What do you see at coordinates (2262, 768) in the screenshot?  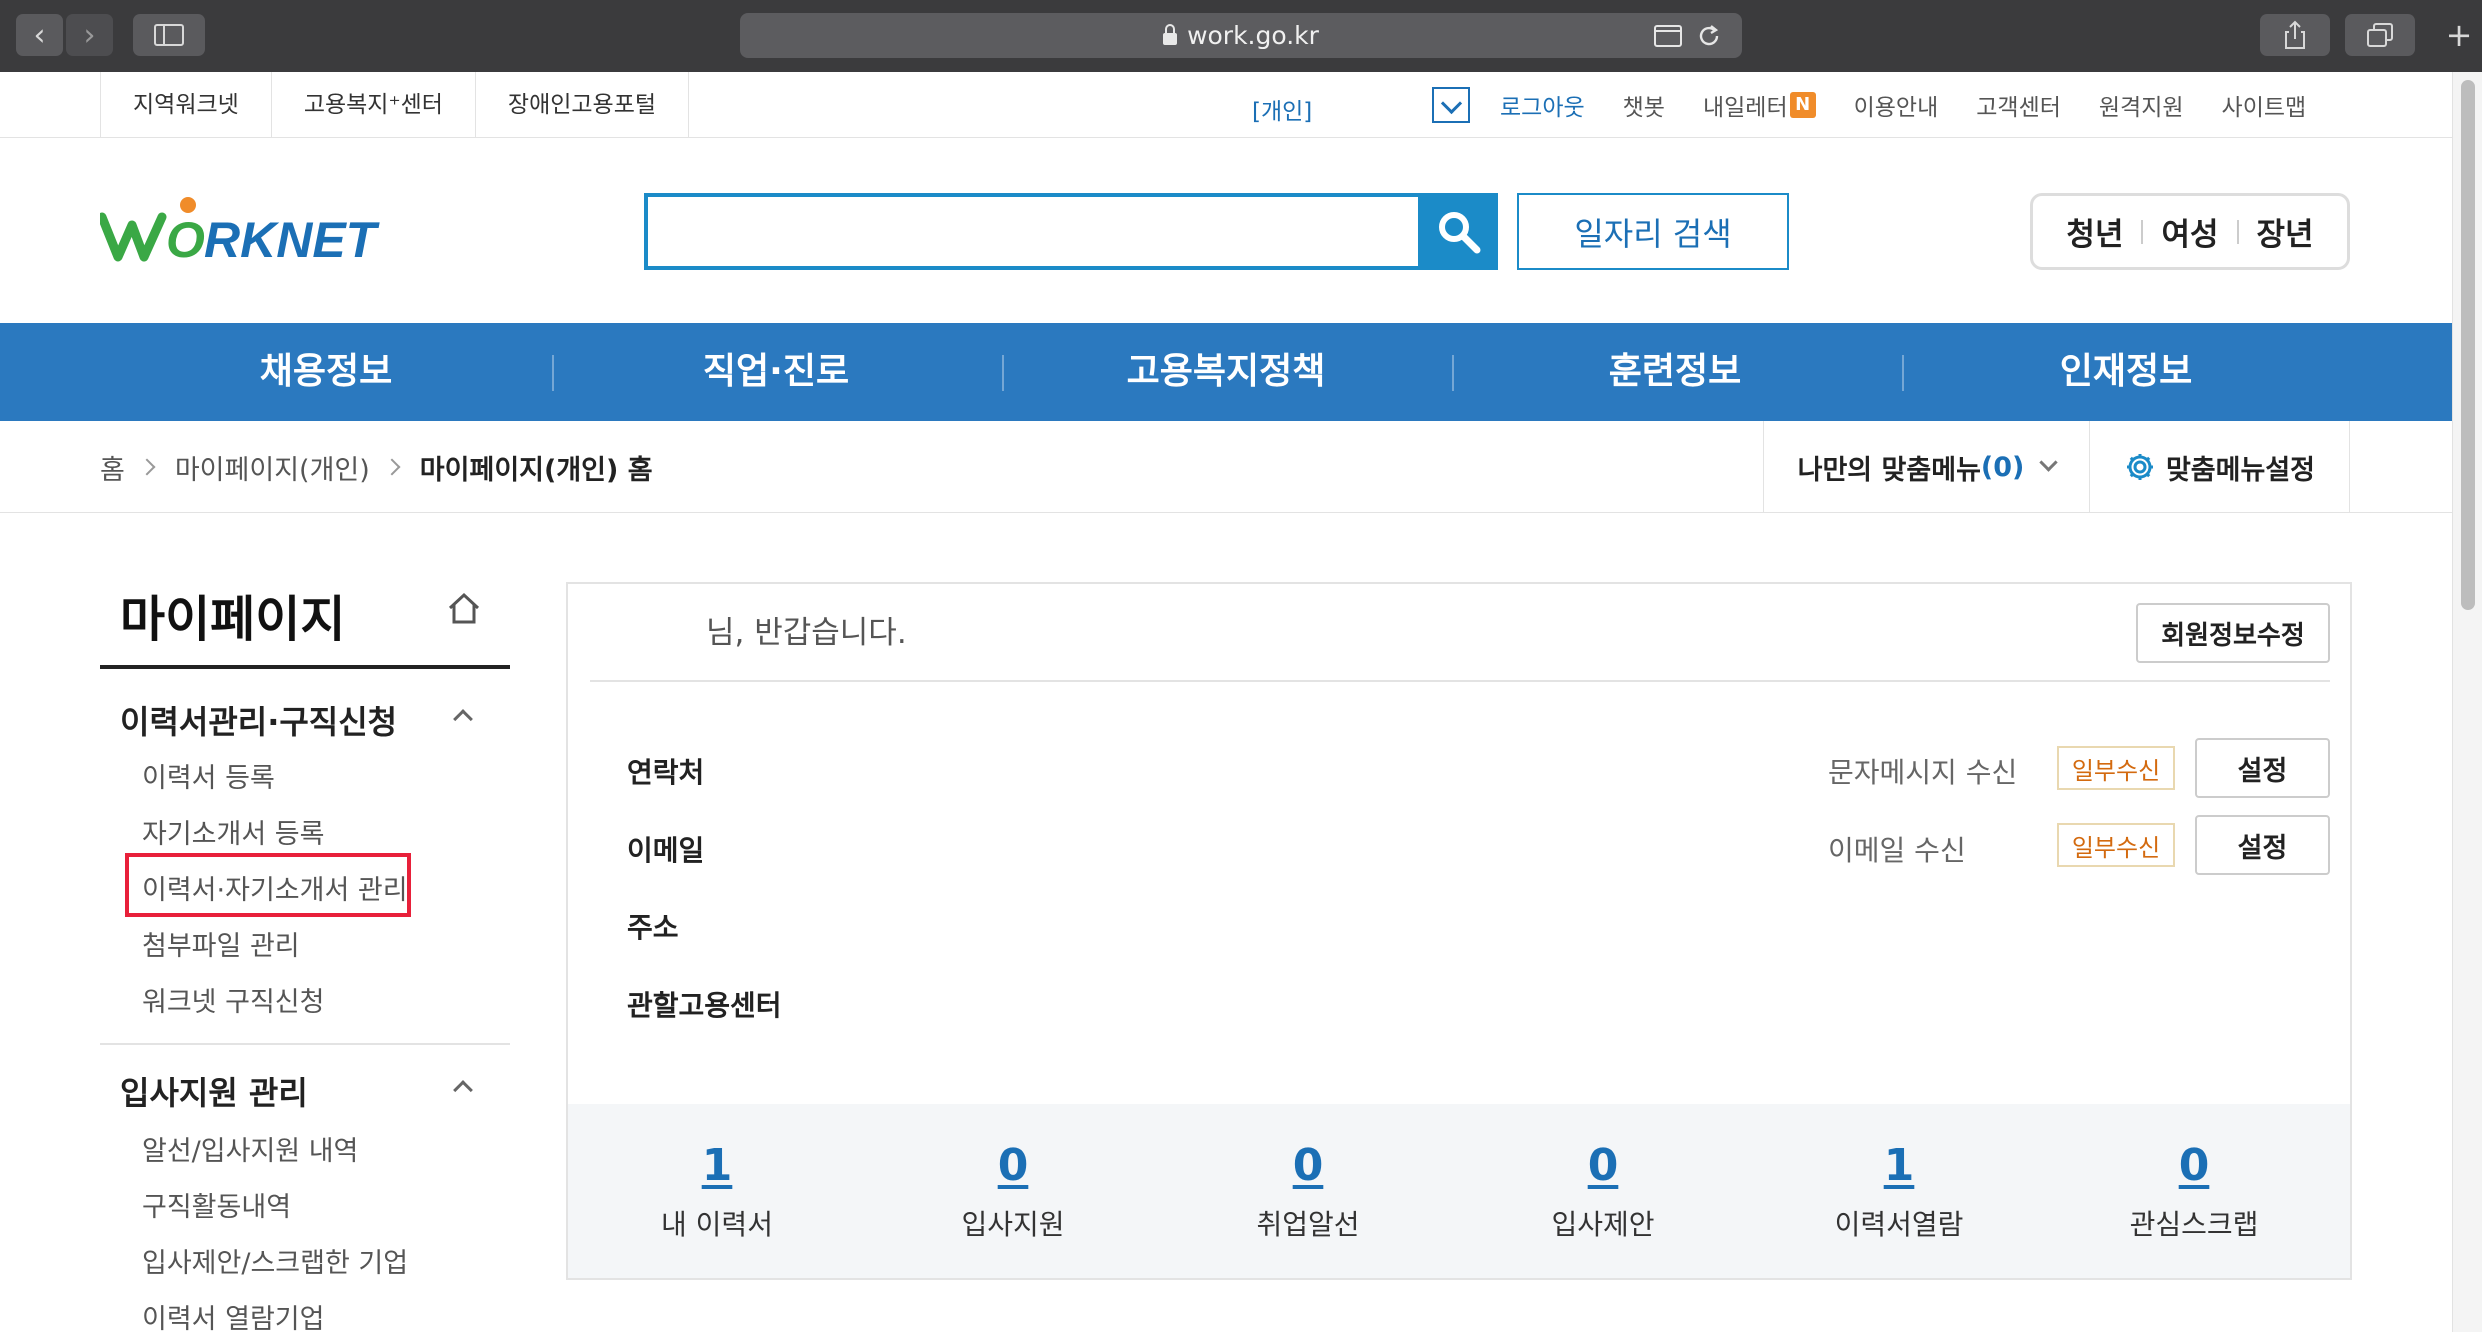 I see `sms-settings-button: 설정` at bounding box center [2262, 768].